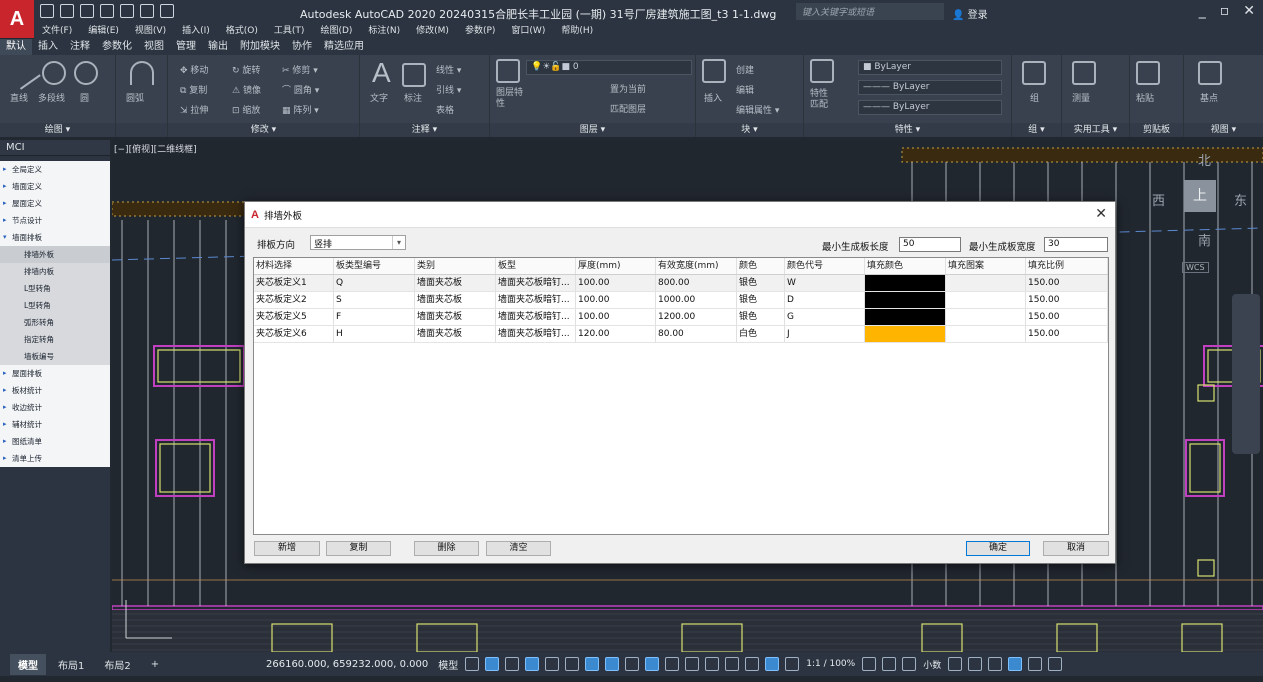  I want to click on dynamic-ucs-icon, so click(712, 664).